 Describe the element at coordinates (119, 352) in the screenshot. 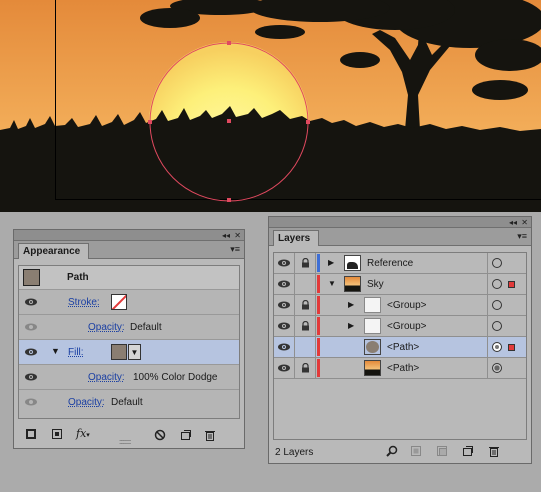

I see `fill-swatch` at that location.